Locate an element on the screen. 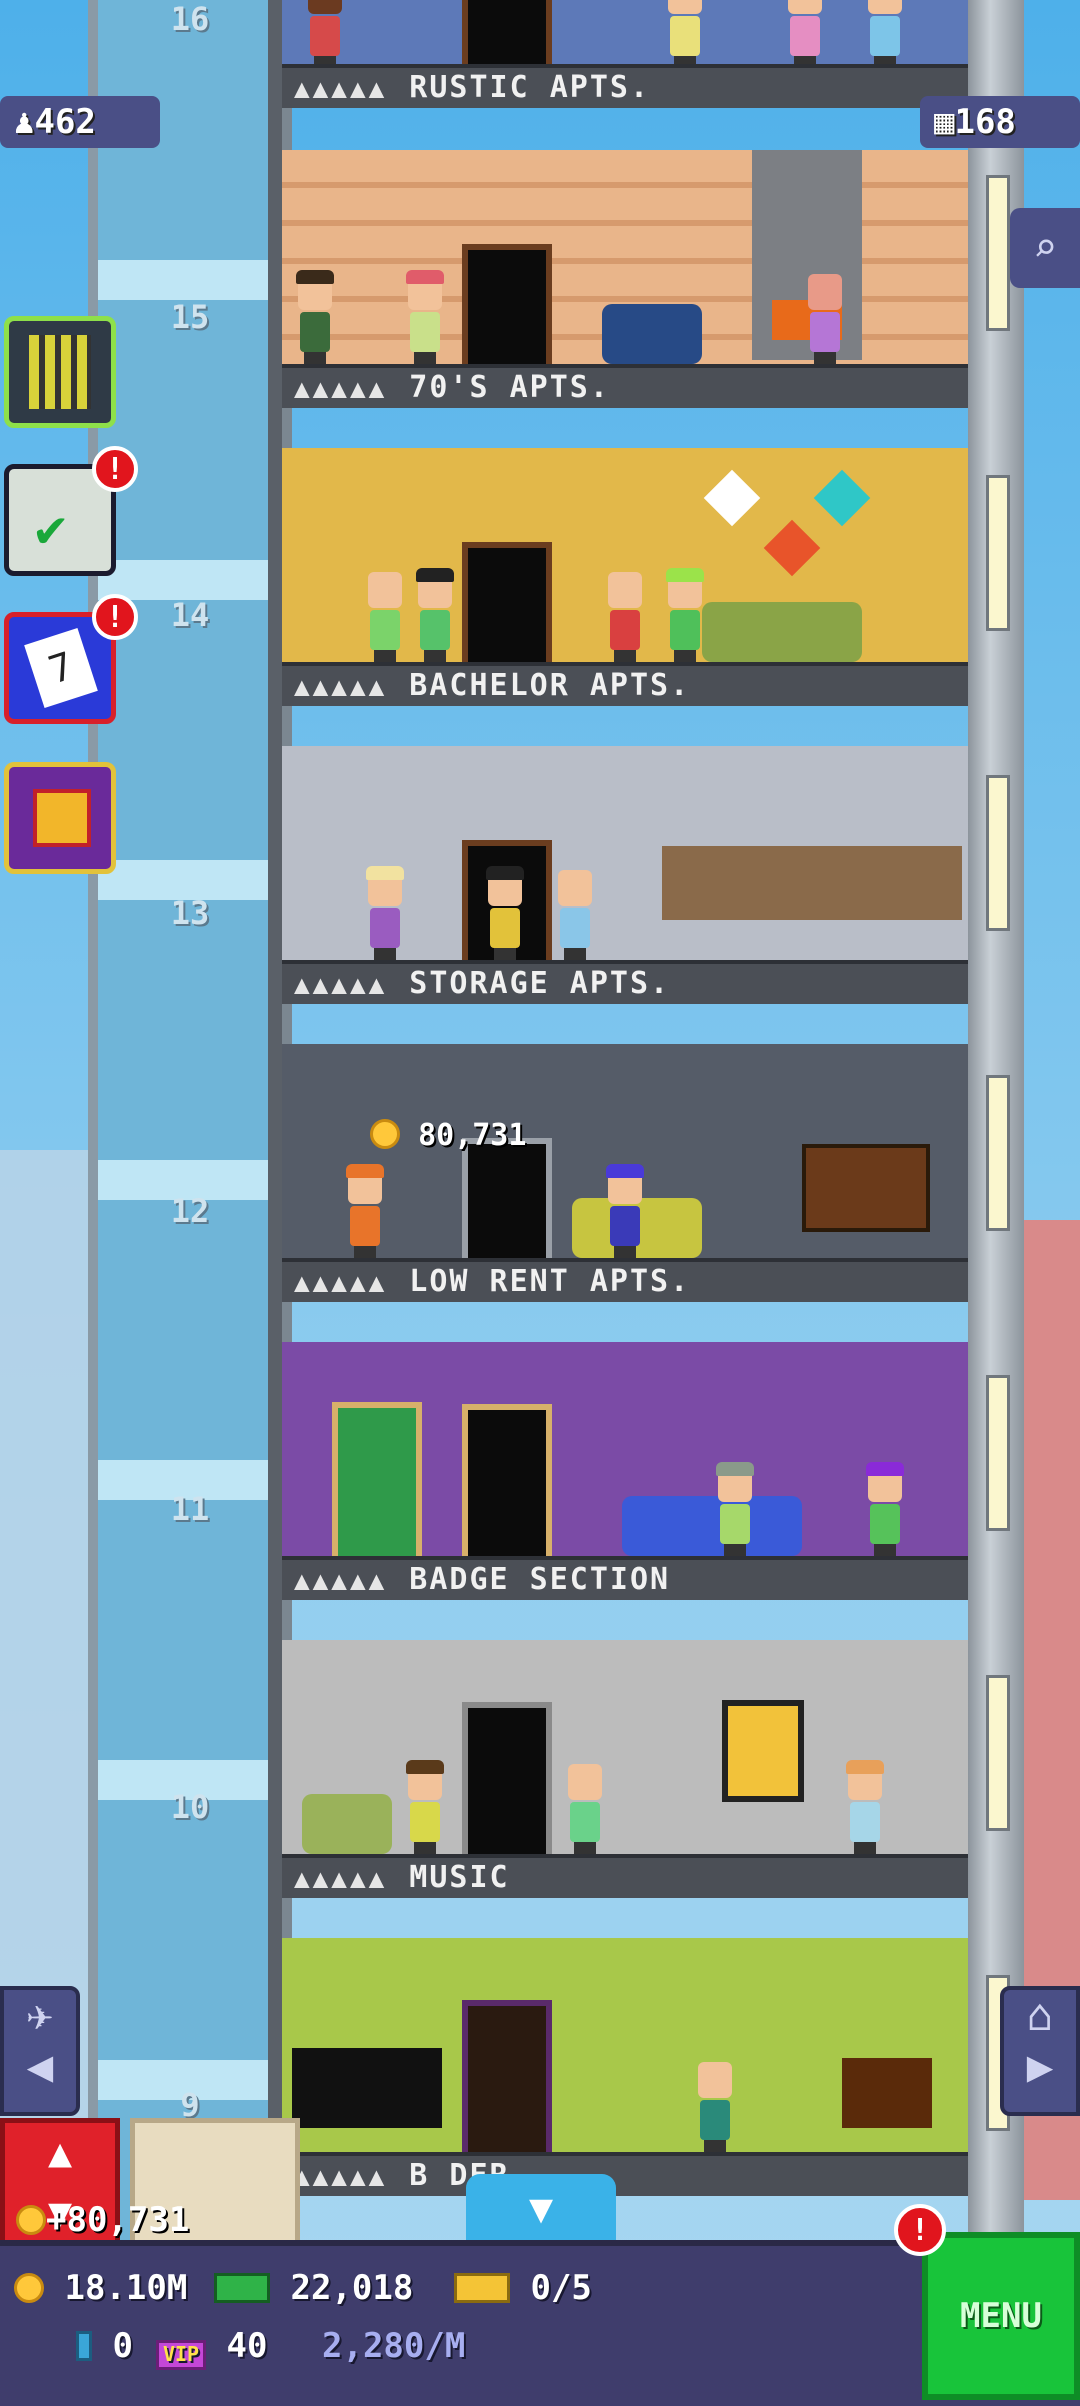  floor-music: ▲▲▲▲▲ MUSIC is located at coordinates (625, 1769).